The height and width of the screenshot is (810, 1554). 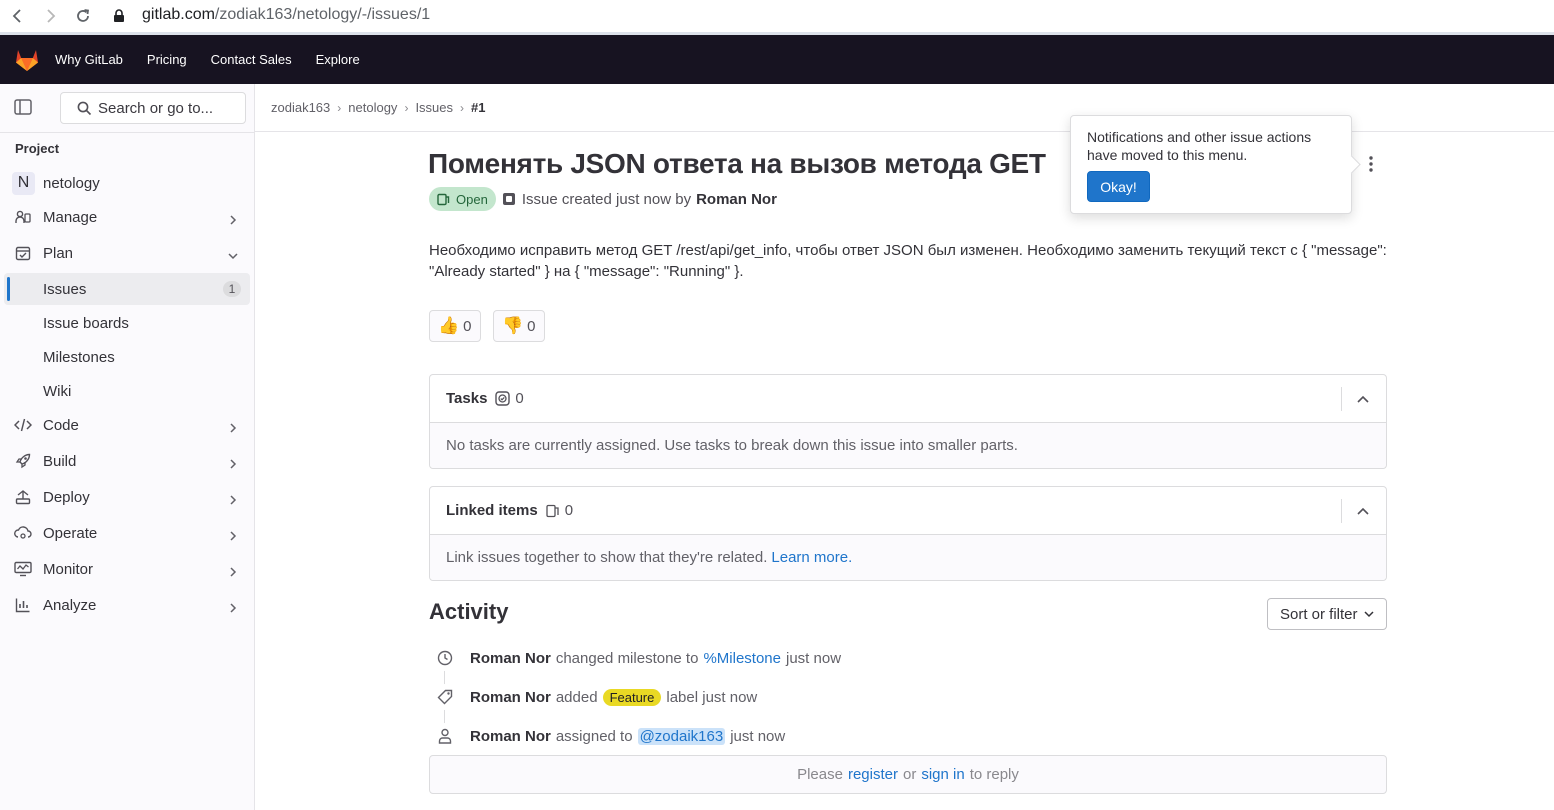 What do you see at coordinates (1118, 186) in the screenshot?
I see `okay-button: Okay!` at bounding box center [1118, 186].